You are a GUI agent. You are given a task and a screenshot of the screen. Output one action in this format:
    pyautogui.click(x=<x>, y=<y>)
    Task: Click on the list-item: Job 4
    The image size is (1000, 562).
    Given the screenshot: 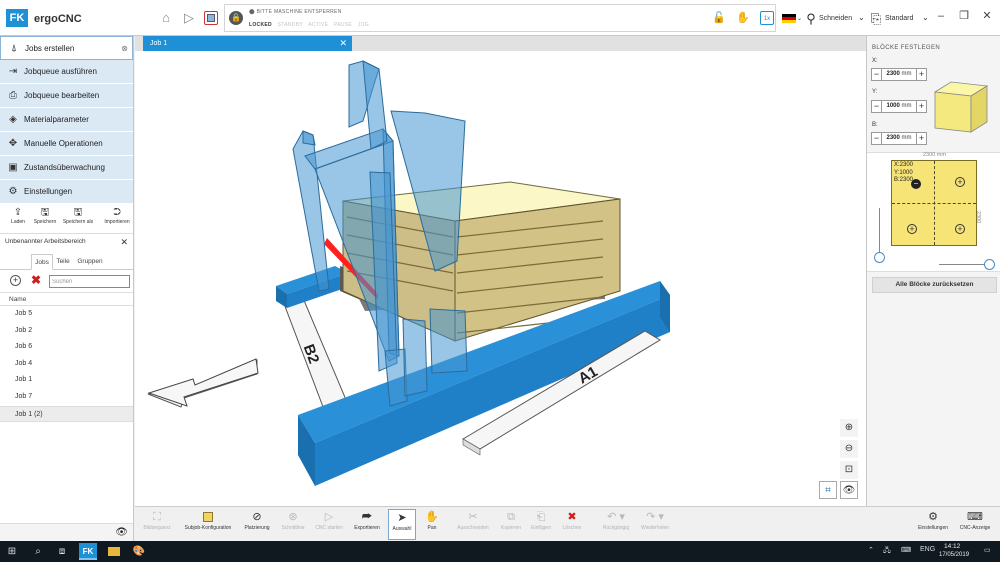 What is the action you would take?
    pyautogui.click(x=66, y=364)
    